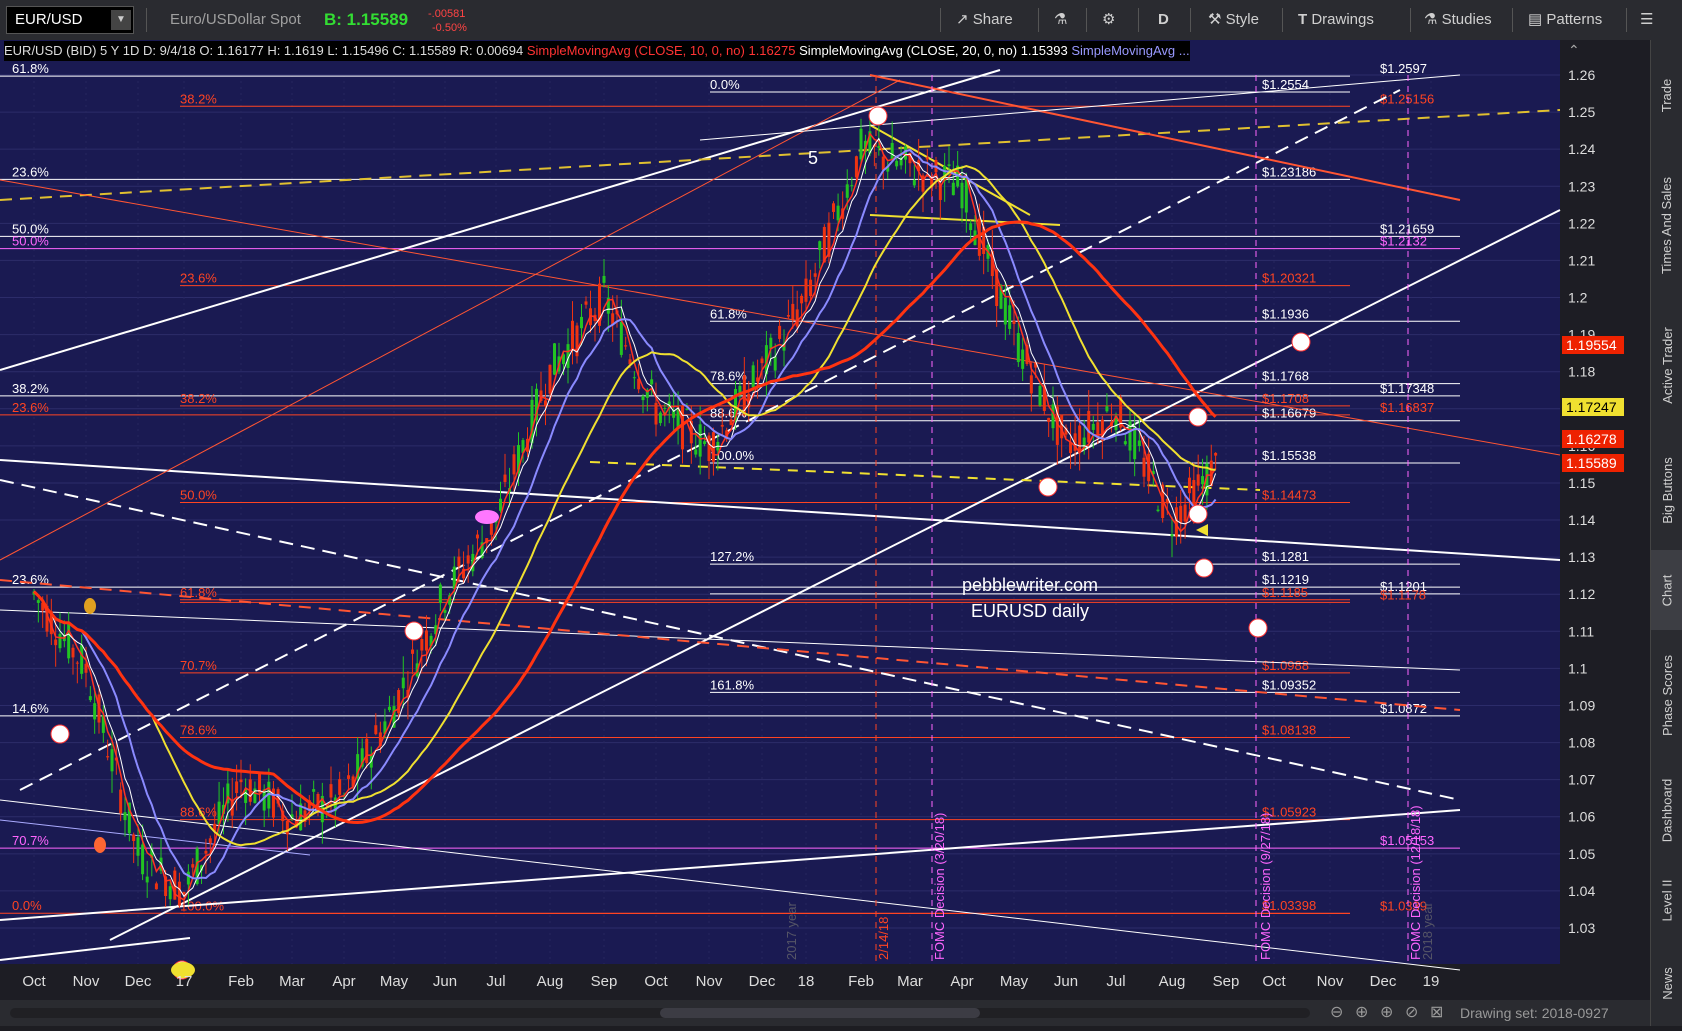 This screenshot has height=1031, width=1682. I want to click on price-tag-label: 1.19554, so click(1591, 345).